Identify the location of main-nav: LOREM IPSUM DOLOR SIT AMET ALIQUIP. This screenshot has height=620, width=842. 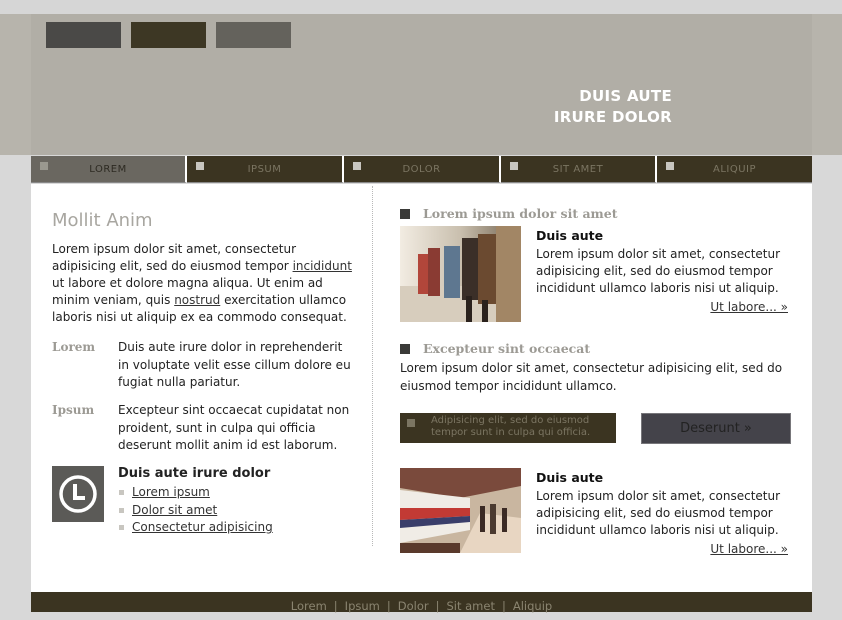
(421, 170).